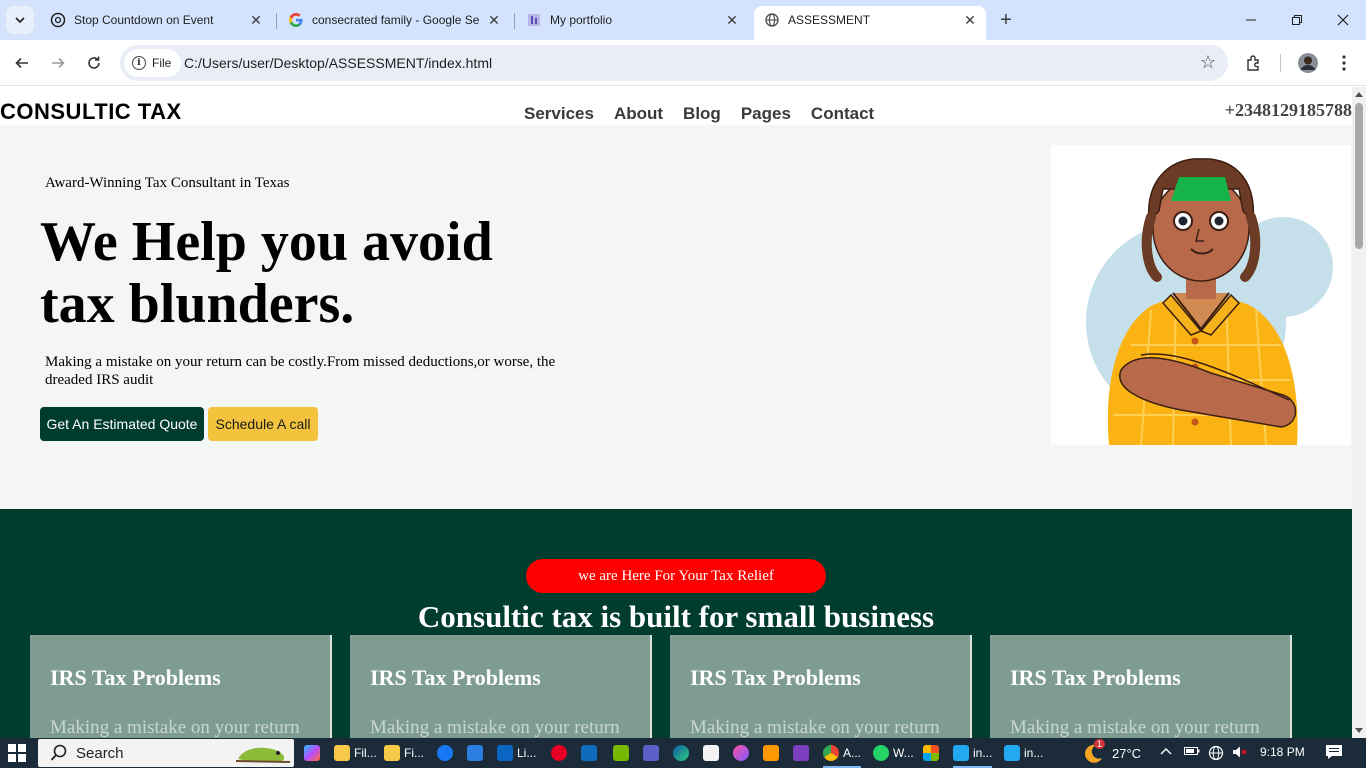 The image size is (1366, 768). Describe the element at coordinates (394, 20) in the screenshot. I see `tab-google-search: consecrated family - Google Se ✕` at that location.